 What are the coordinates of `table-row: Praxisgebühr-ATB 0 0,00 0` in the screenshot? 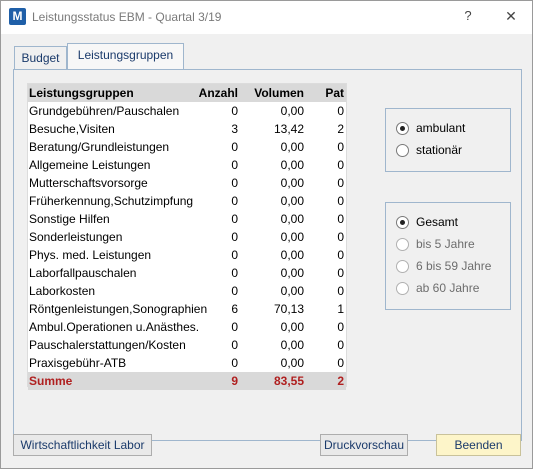 It's located at (187, 363).